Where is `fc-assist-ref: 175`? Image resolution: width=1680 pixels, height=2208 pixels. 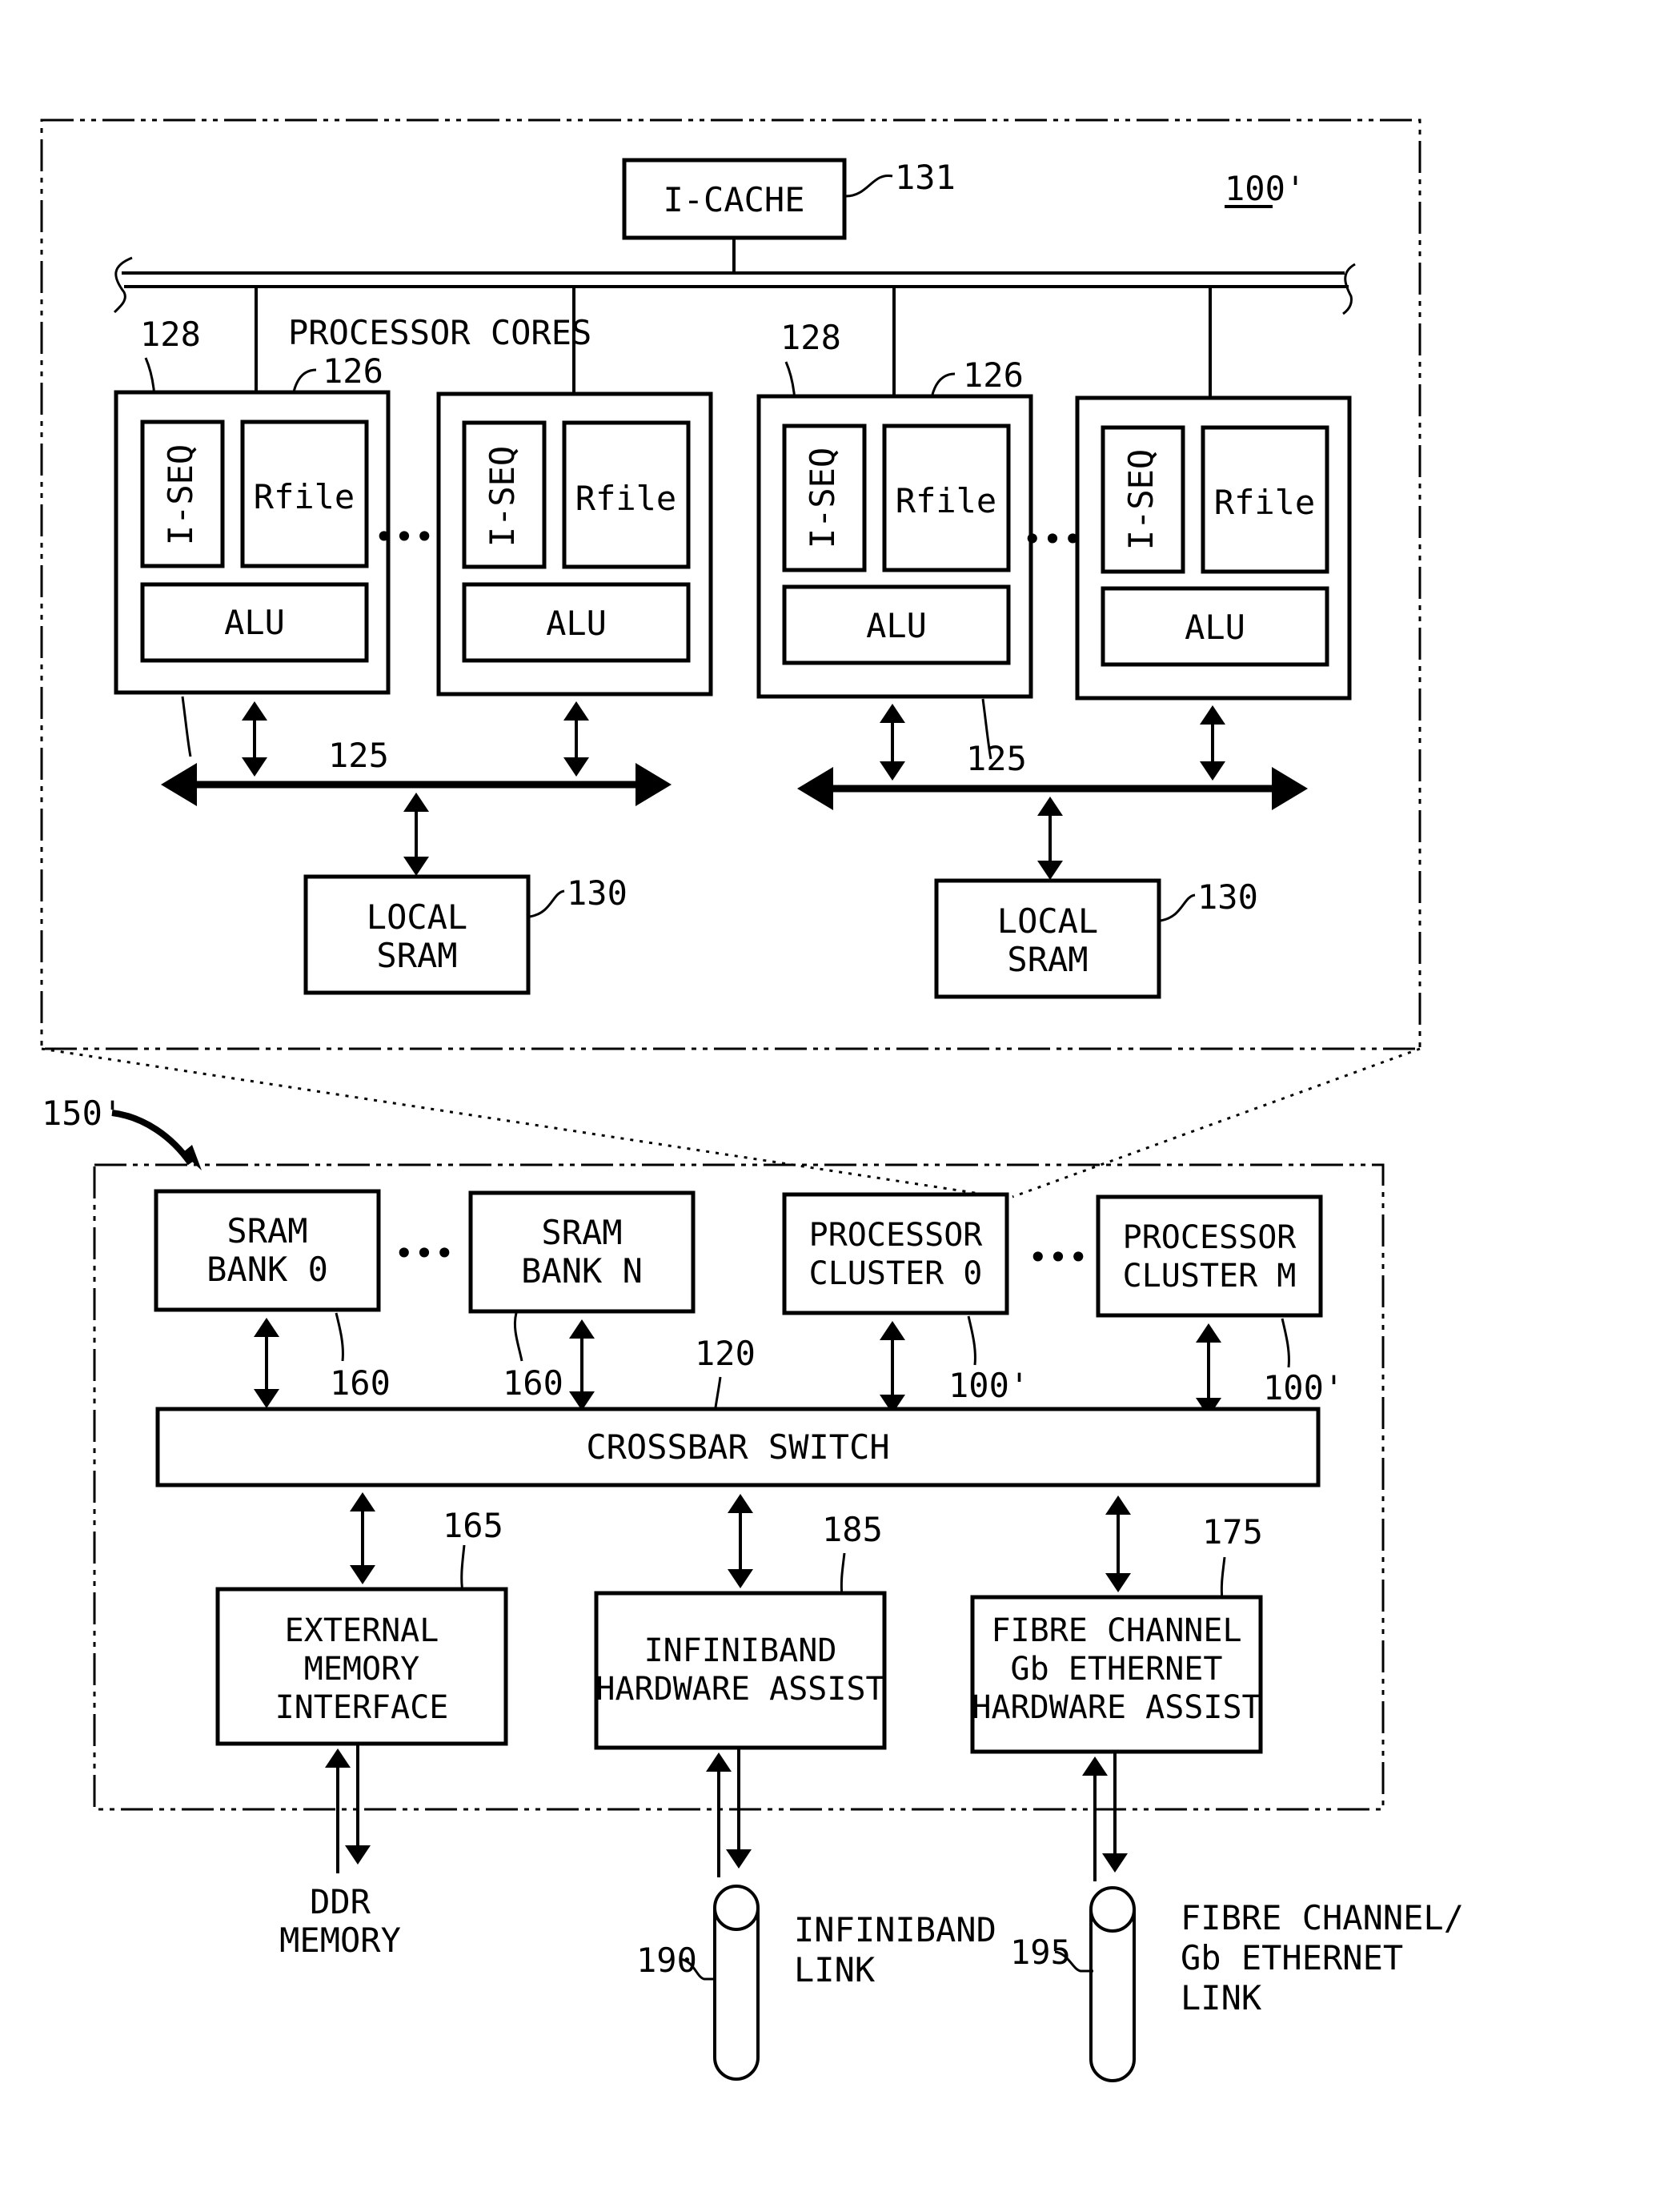
fc-assist-ref: 175 is located at coordinates (1232, 1532).